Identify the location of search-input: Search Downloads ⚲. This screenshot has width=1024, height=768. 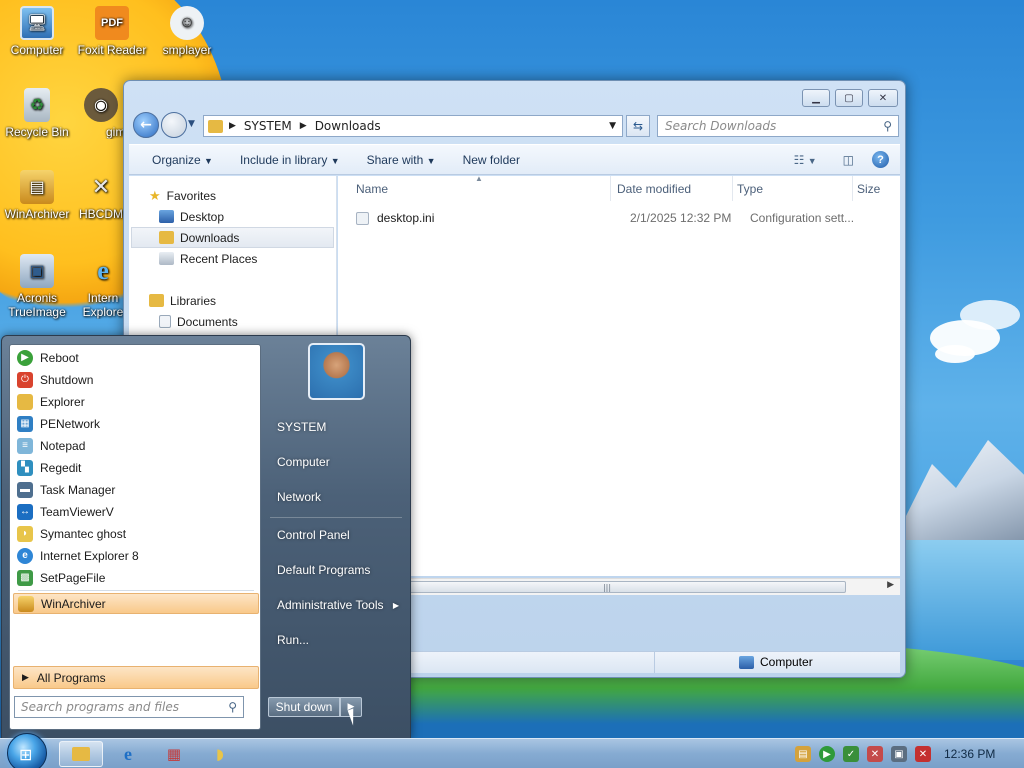
(778, 126).